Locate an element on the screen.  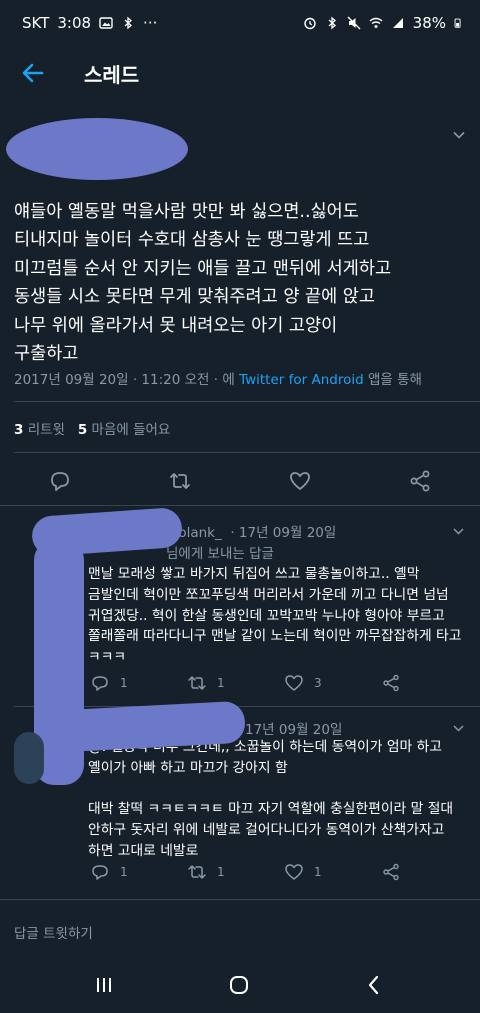
retweet-count: 3 is located at coordinates (18, 430).